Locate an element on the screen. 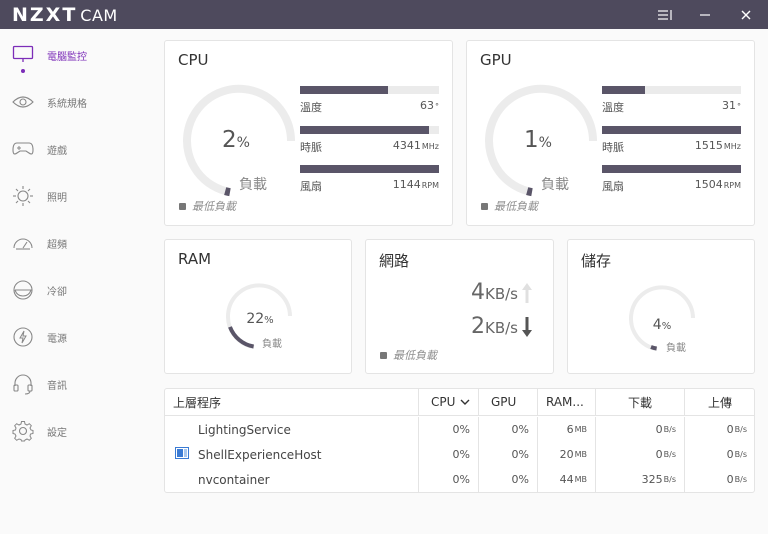 The image size is (768, 534). sidebar-item-label: 音訊 is located at coordinates (57, 386).